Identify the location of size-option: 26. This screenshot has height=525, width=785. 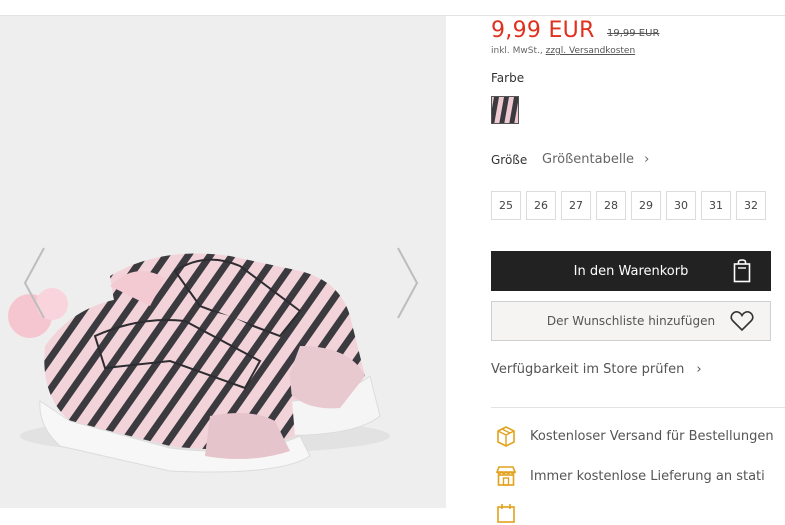
(541, 205).